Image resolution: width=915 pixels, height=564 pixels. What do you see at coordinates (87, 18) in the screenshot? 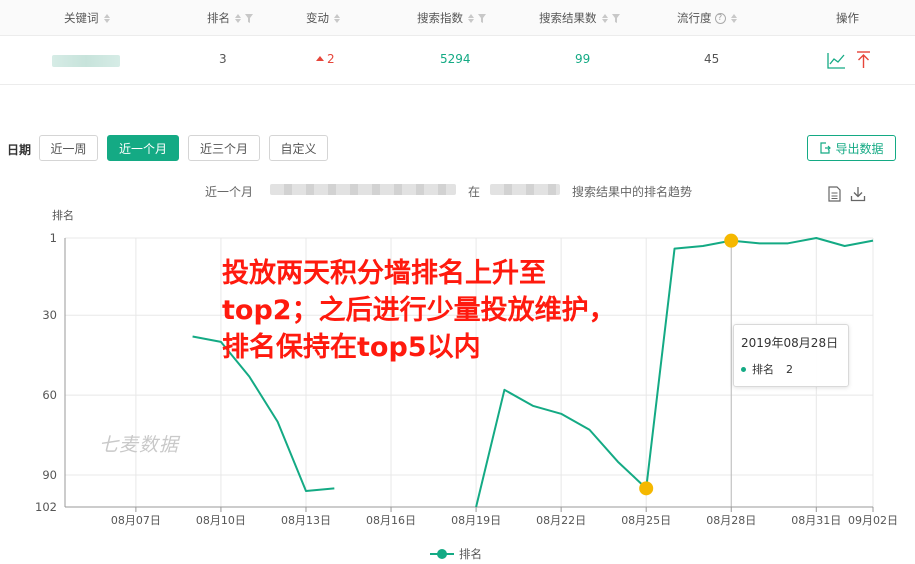
I see `column-header-keyword: 关键词` at bounding box center [87, 18].